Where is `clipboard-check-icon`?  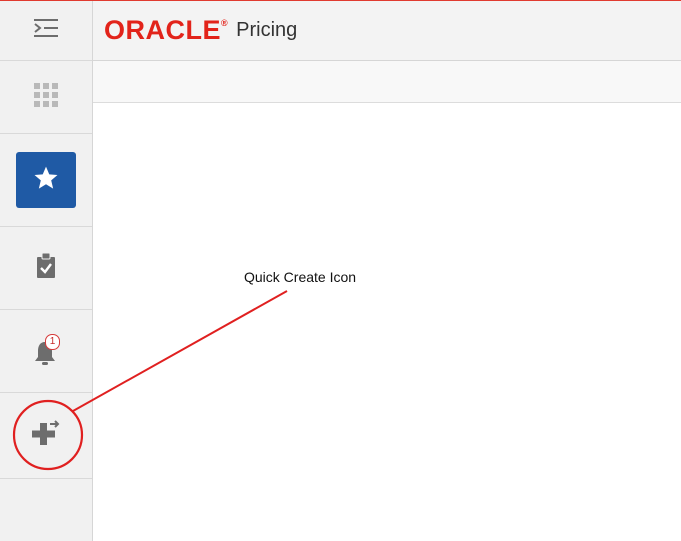
clipboard-check-icon is located at coordinates (46, 268).